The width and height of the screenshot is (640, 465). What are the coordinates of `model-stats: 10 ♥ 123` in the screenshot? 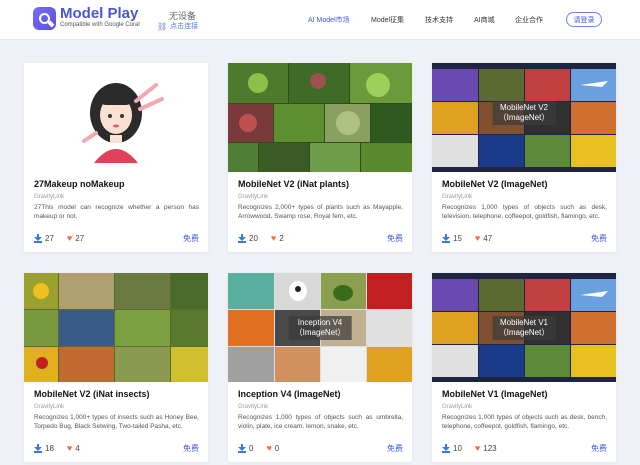 It's located at (476, 448).